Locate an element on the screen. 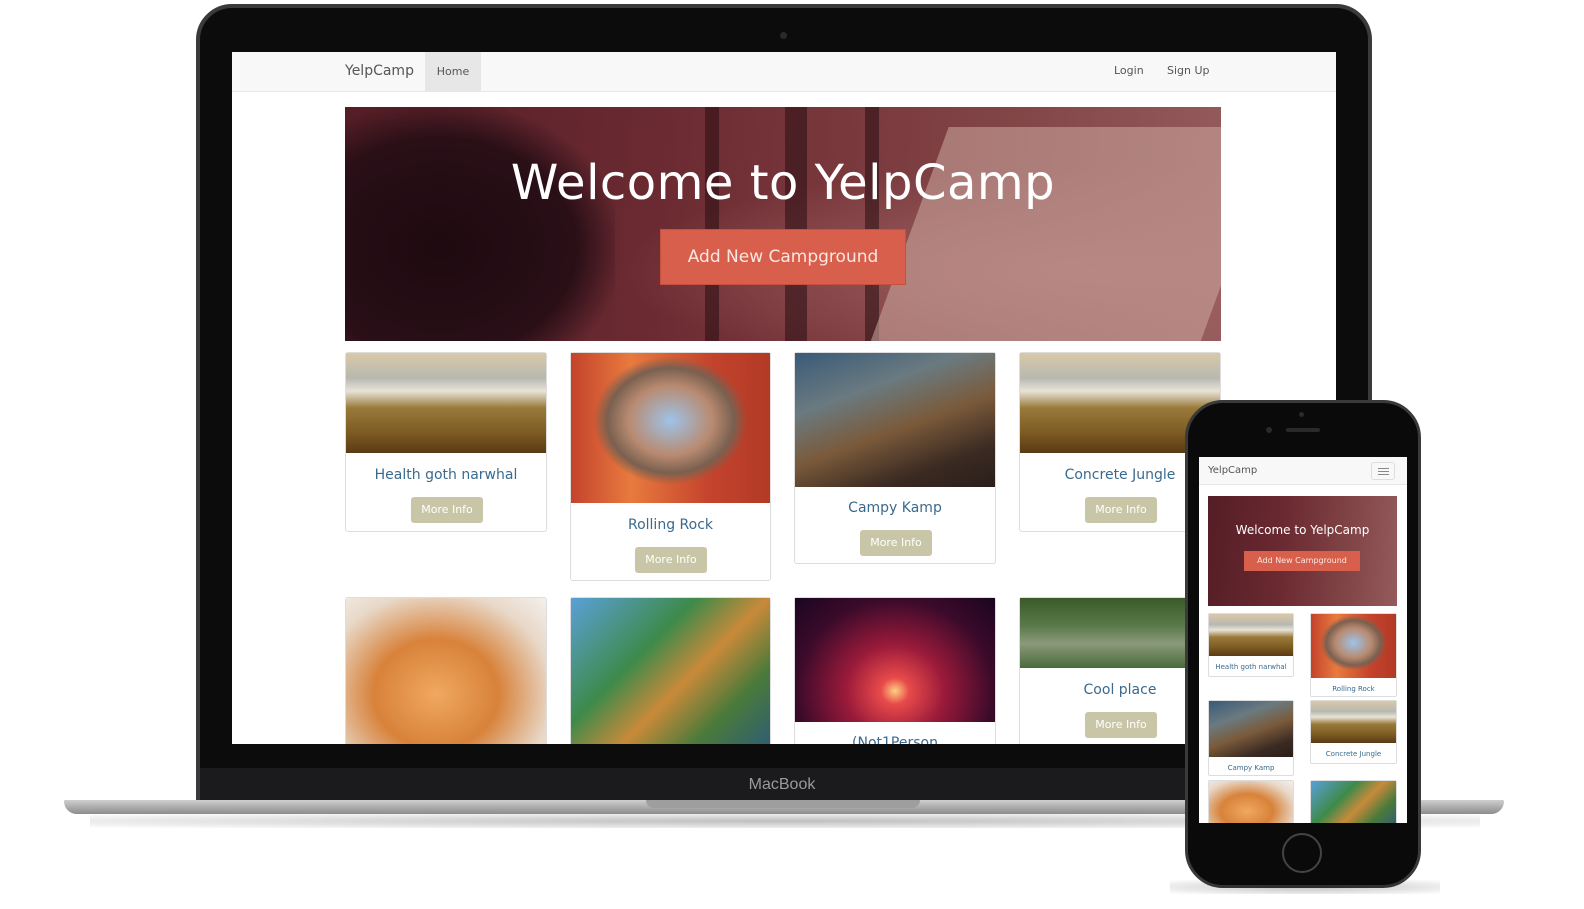 Image resolution: width=1584 pixels, height=909 pixels. phone-shadow is located at coordinates (1305, 887).